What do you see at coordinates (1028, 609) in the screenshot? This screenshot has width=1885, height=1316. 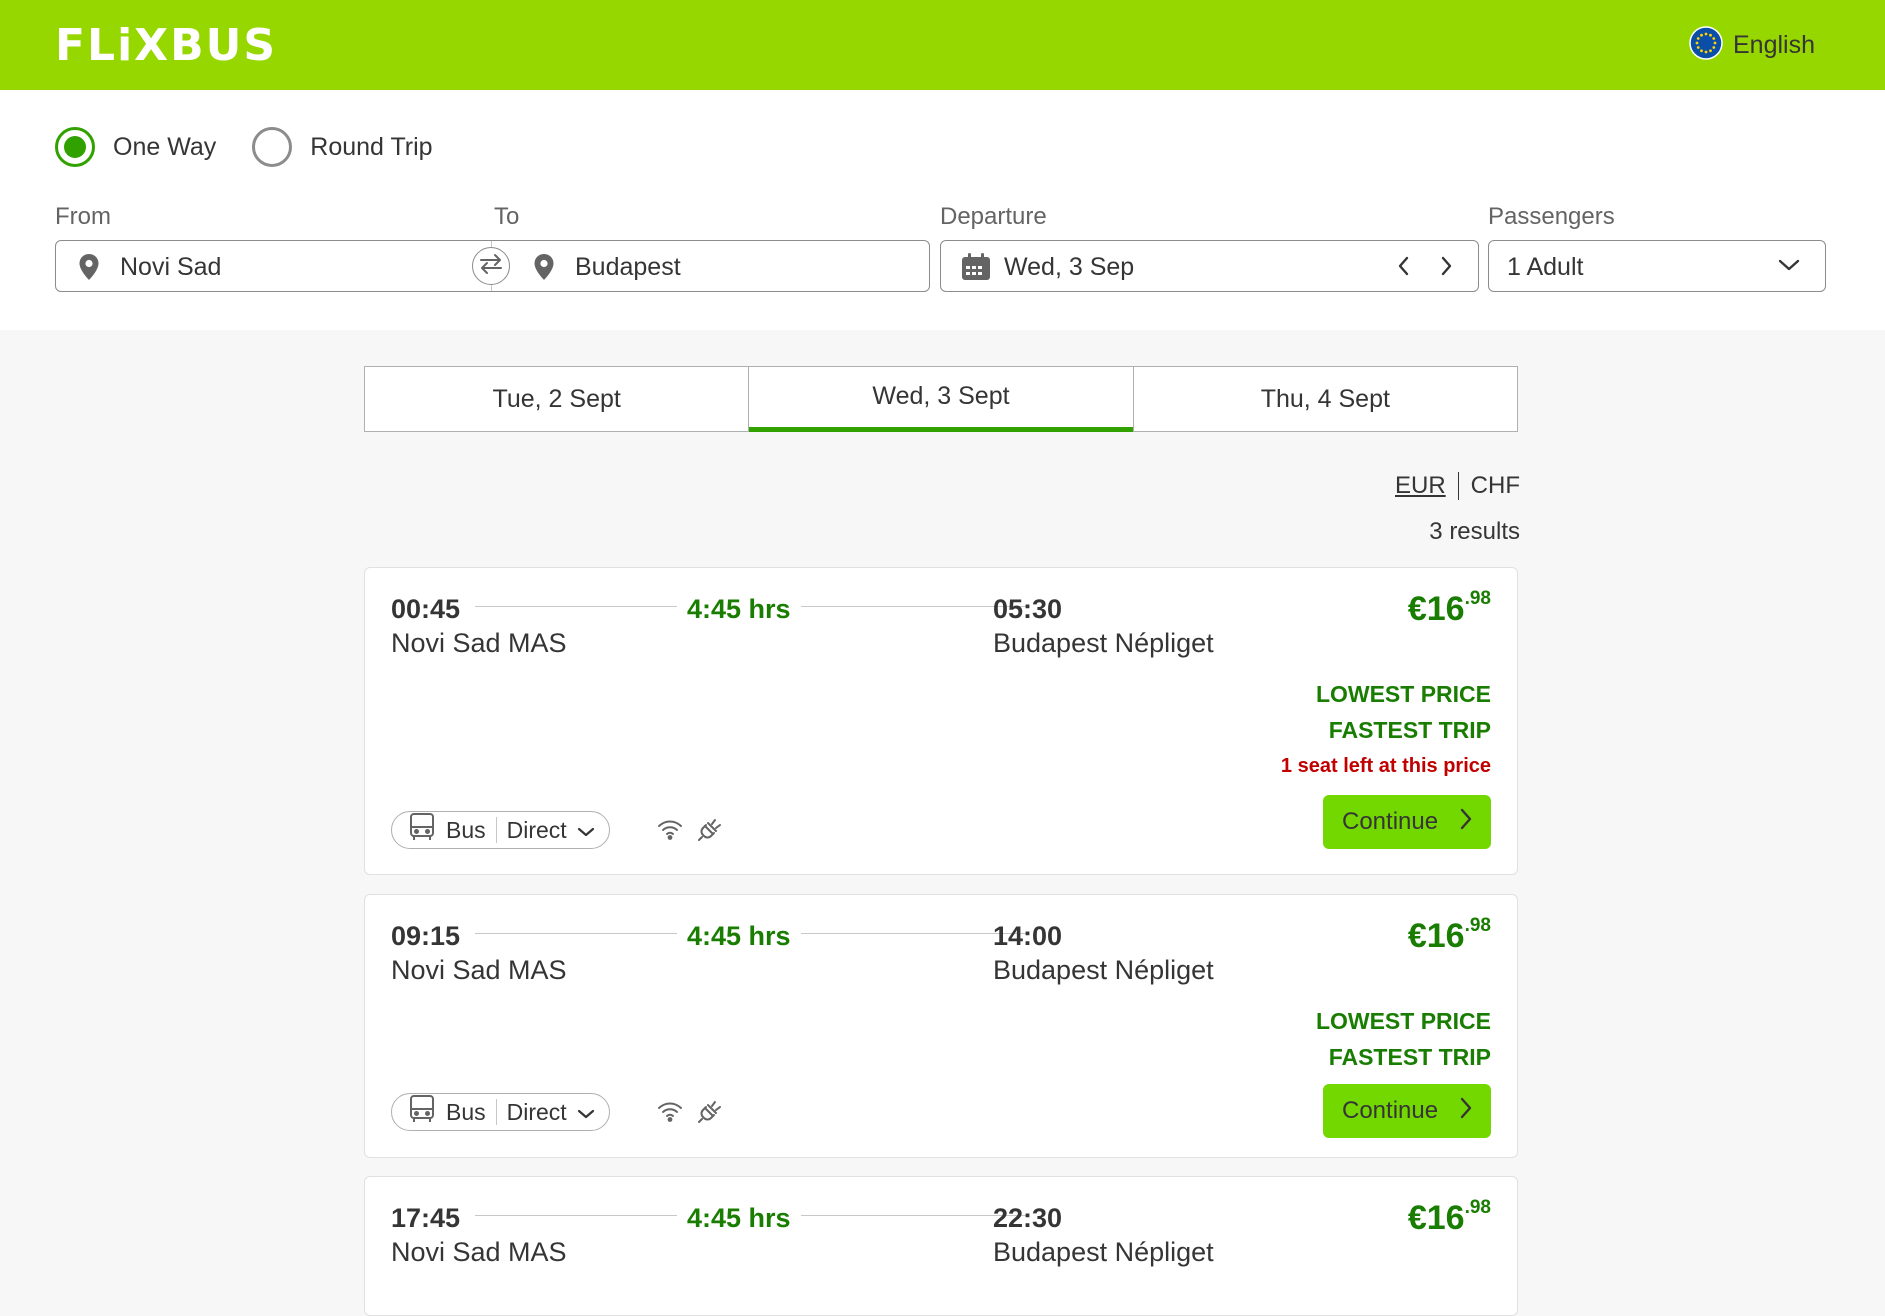 I see `arrival-time: 05:30` at bounding box center [1028, 609].